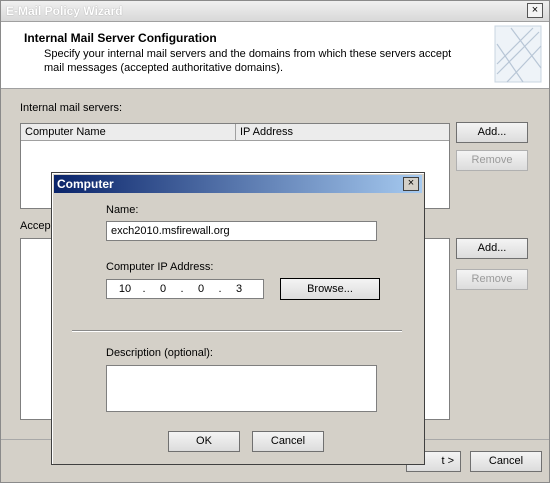 The image size is (550, 483). Describe the element at coordinates (492, 160) in the screenshot. I see `remove-server-button: Remove` at that location.